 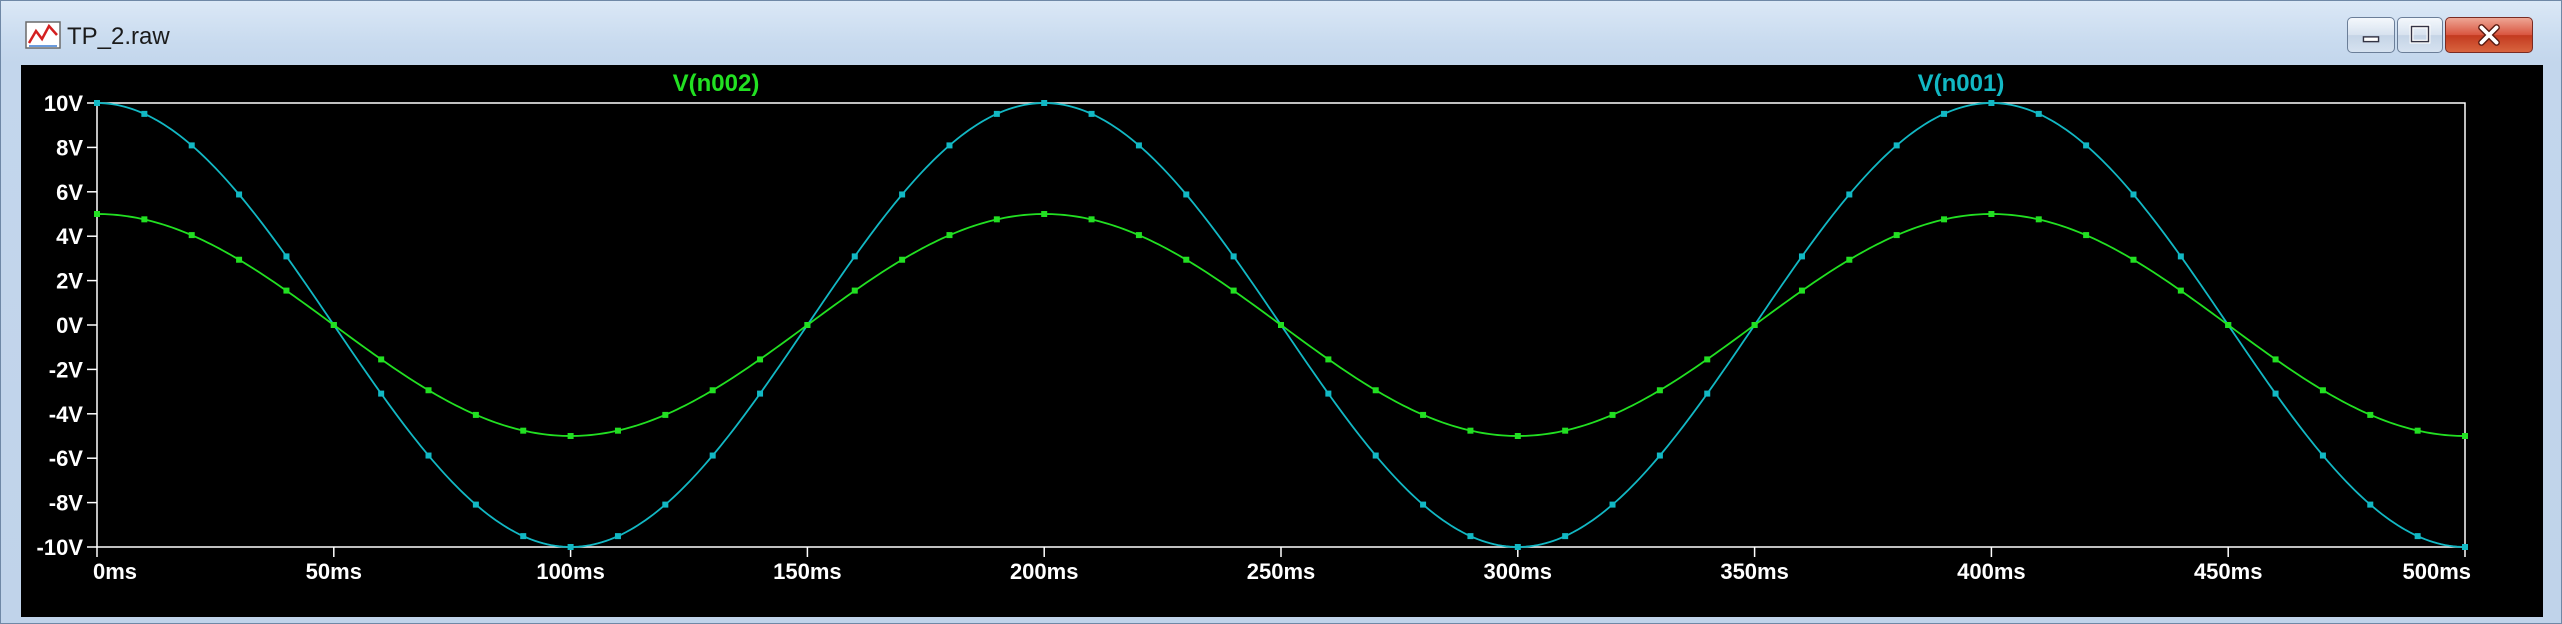 I want to click on minimize-icon, so click(x=2371, y=39).